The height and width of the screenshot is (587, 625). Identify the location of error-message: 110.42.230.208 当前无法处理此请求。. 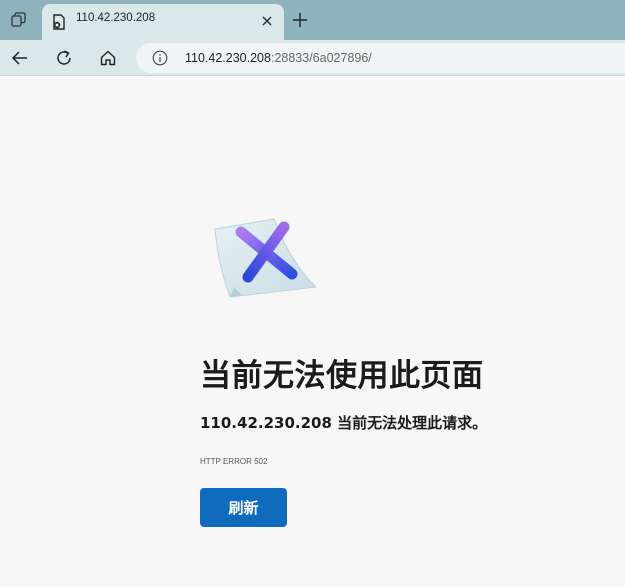
(344, 423).